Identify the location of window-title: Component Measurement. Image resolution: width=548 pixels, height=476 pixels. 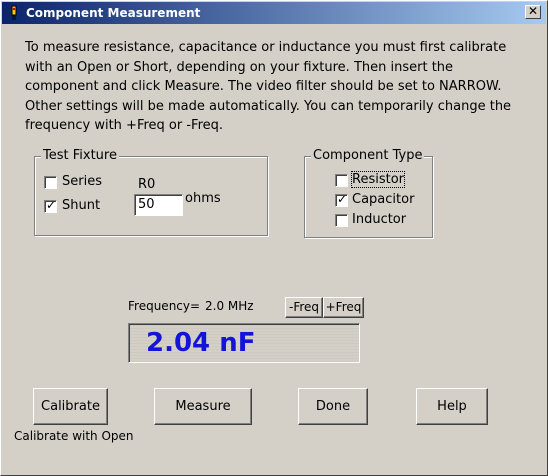
(113, 13).